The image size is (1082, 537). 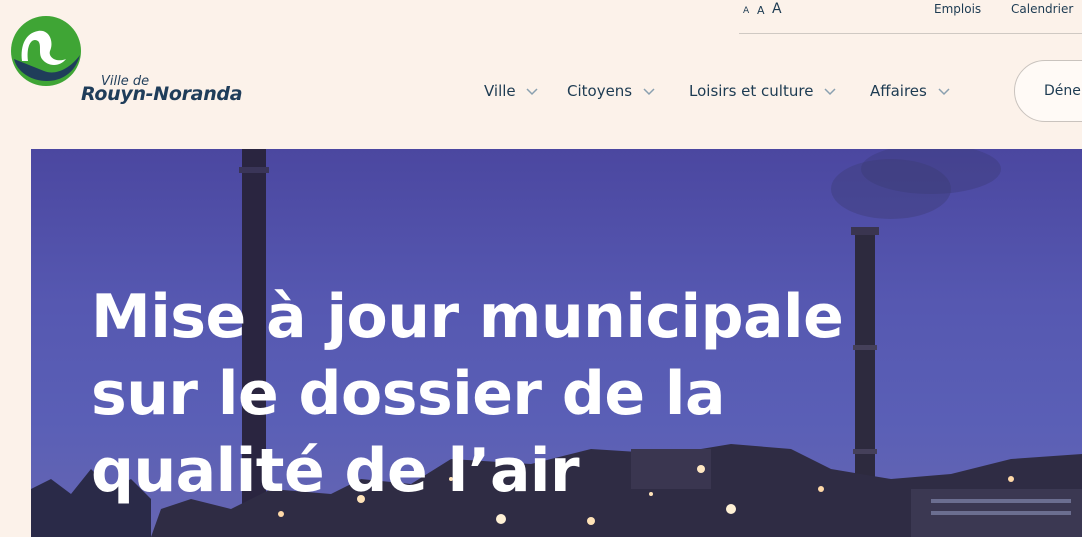 What do you see at coordinates (46, 51) in the screenshot?
I see `logo-mark-icon` at bounding box center [46, 51].